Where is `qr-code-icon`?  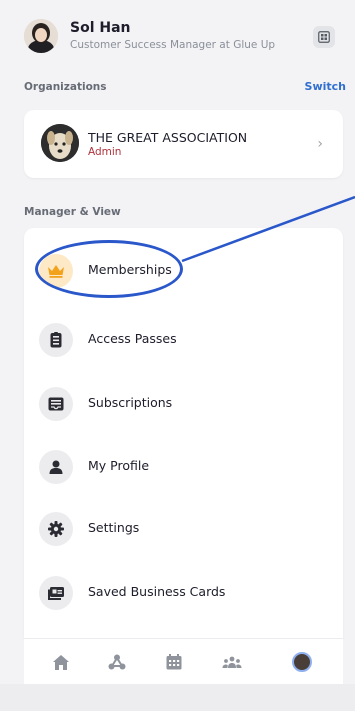 qr-code-icon is located at coordinates (324, 37).